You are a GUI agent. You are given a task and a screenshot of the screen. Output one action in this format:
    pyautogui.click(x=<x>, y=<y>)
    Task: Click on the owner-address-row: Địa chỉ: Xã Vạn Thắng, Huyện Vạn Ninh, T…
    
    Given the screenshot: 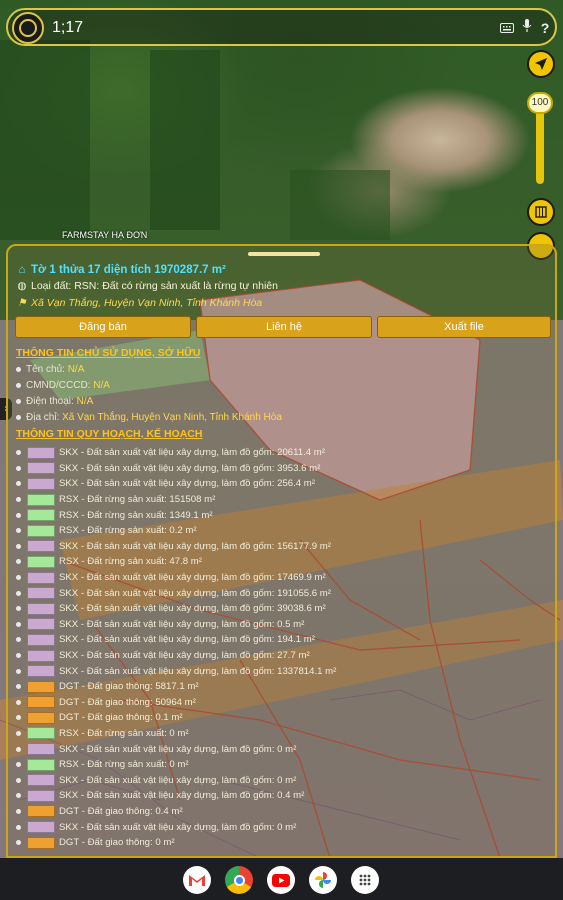 What is the action you would take?
    pyautogui.click(x=149, y=417)
    